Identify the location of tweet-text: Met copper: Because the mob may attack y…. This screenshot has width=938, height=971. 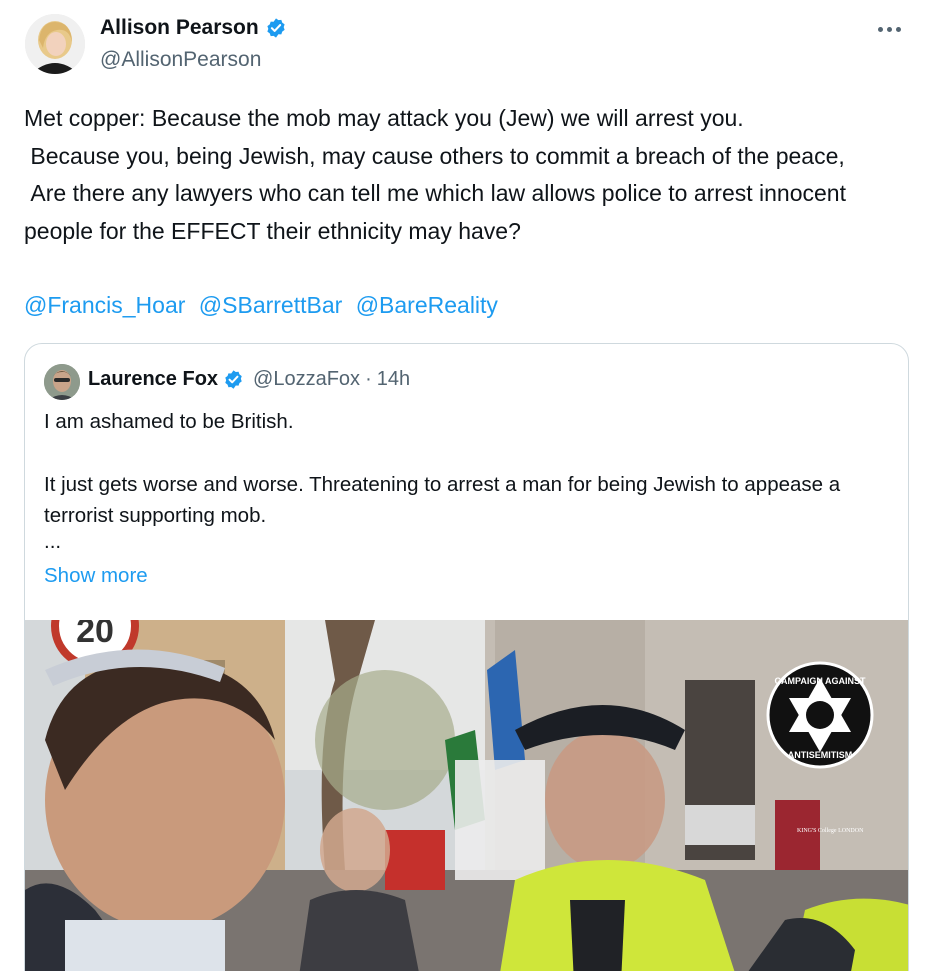
(435, 174).